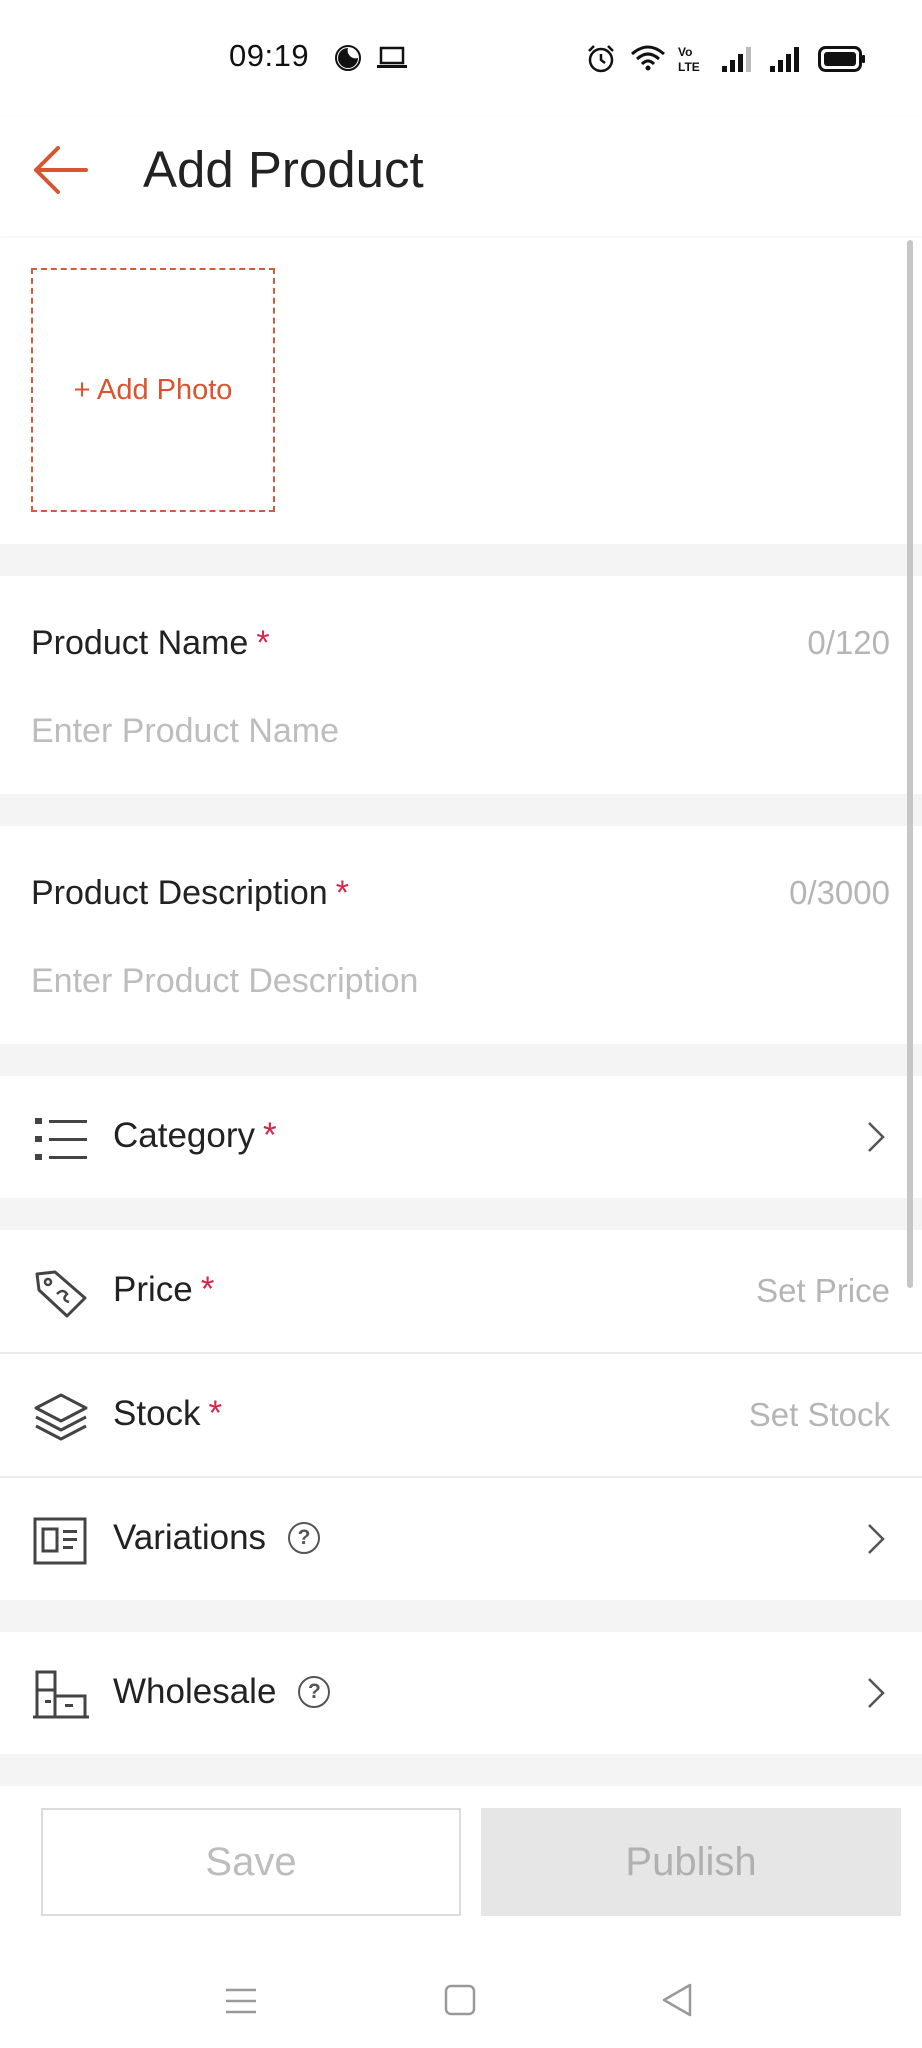 This screenshot has height=2048, width=922. What do you see at coordinates (841, 59) in the screenshot?
I see `battery-icon` at bounding box center [841, 59].